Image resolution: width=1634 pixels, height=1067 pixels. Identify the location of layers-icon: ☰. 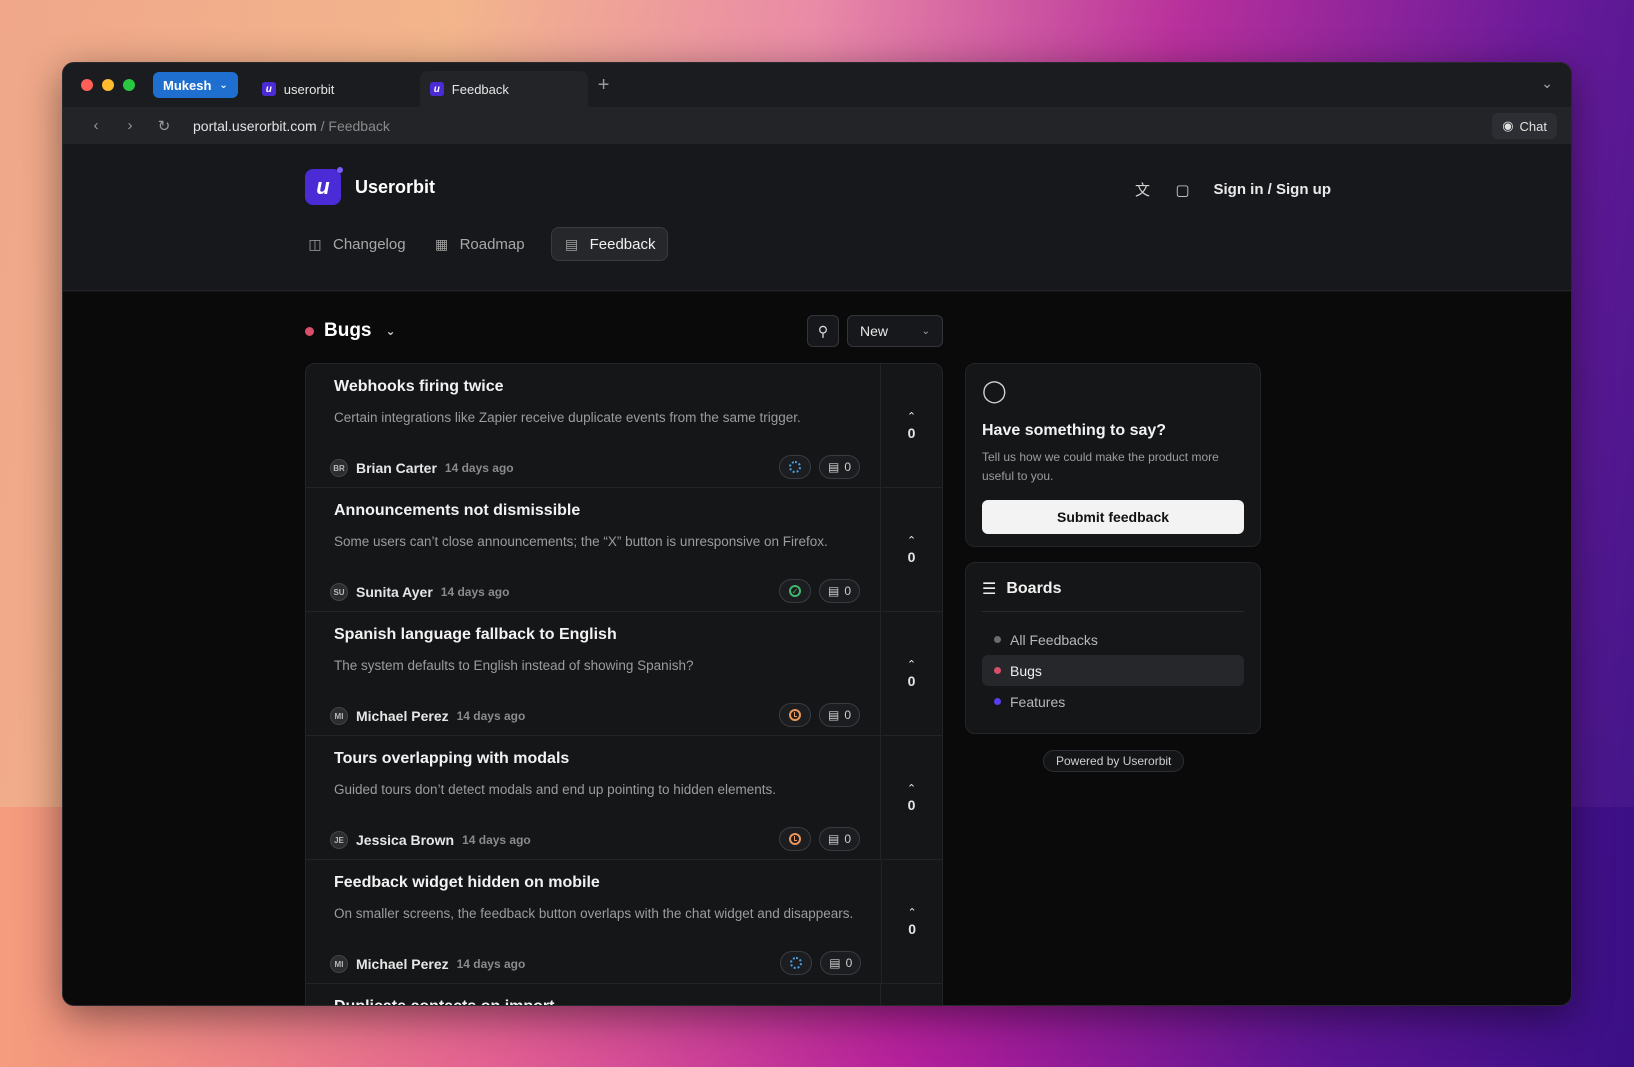
(989, 589).